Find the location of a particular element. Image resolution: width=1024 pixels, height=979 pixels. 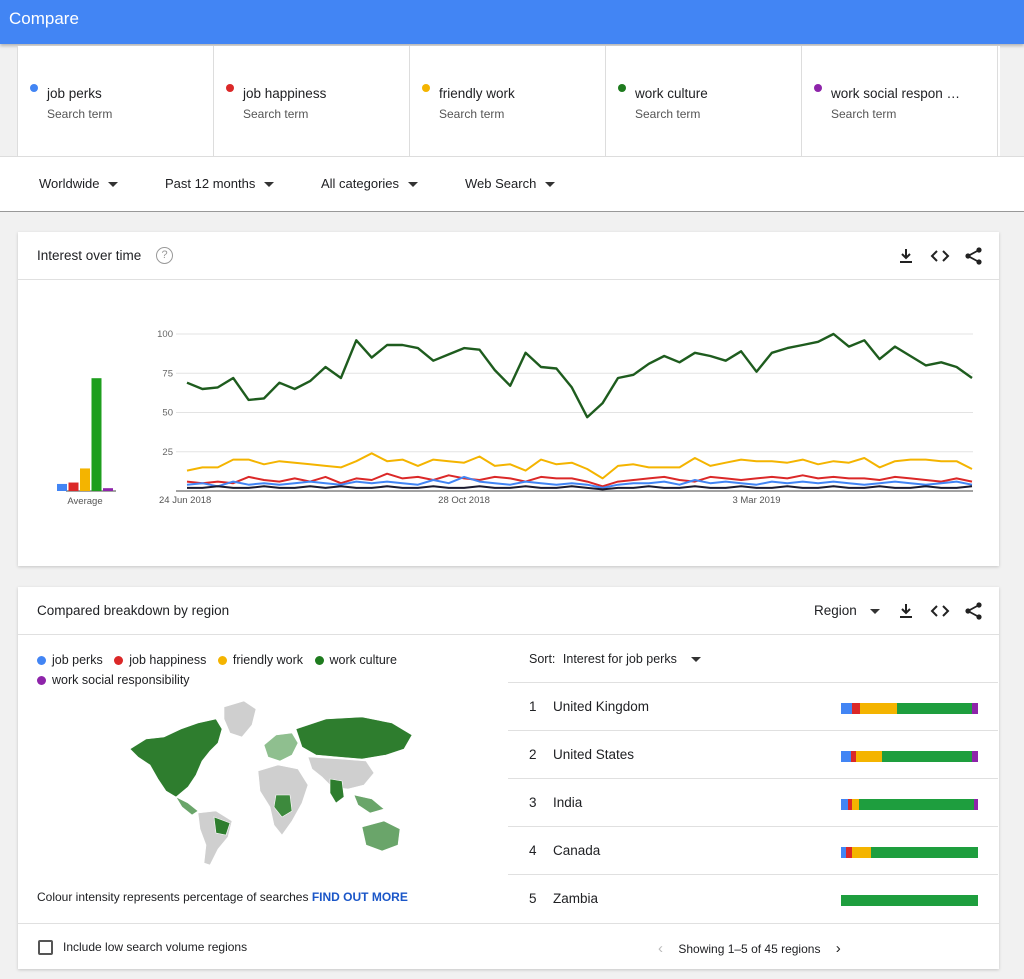

region-row: 3 India is located at coordinates (753, 802).